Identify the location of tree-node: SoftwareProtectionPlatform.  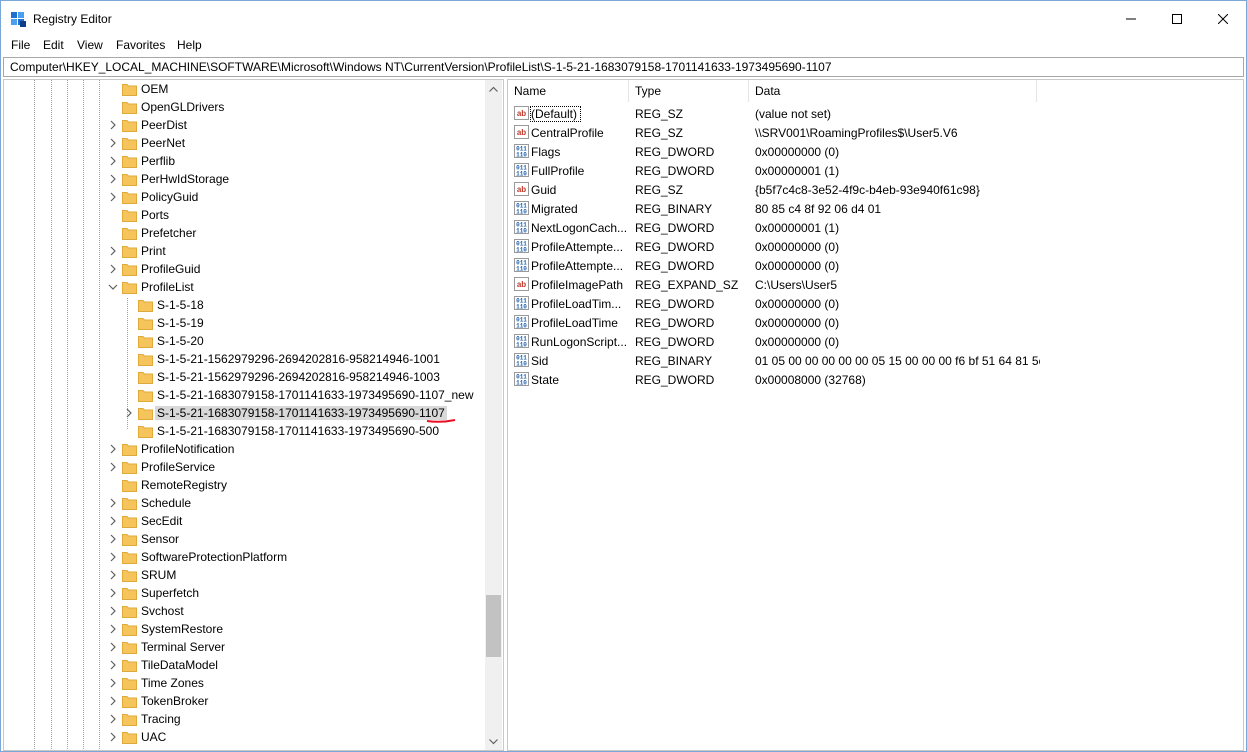
(244, 557).